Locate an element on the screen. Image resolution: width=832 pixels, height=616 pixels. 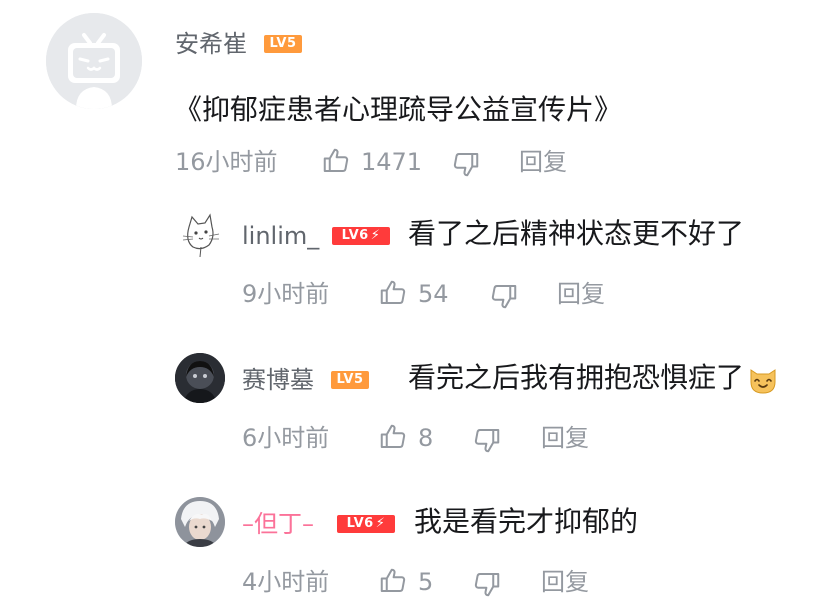
like-count: 5 is located at coordinates (426, 582).